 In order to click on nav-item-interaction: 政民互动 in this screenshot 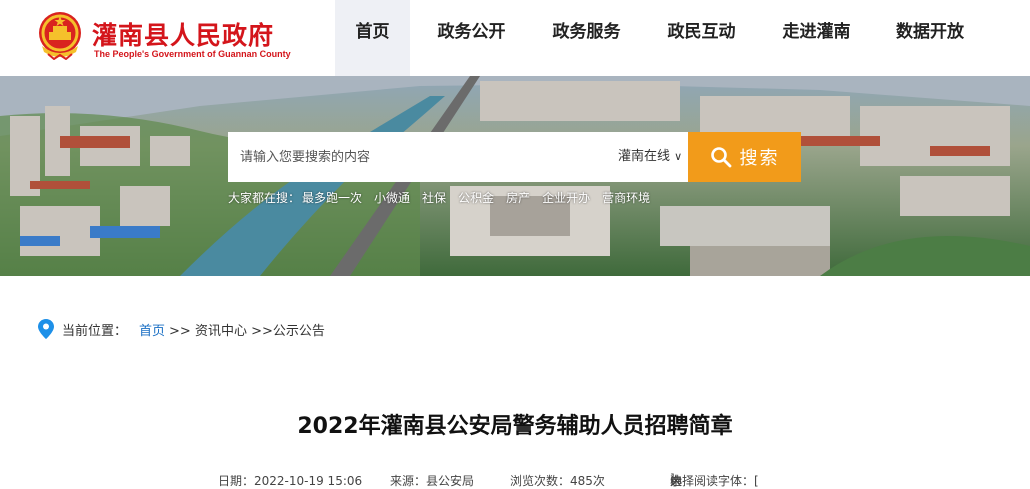, I will do `click(701, 38)`.